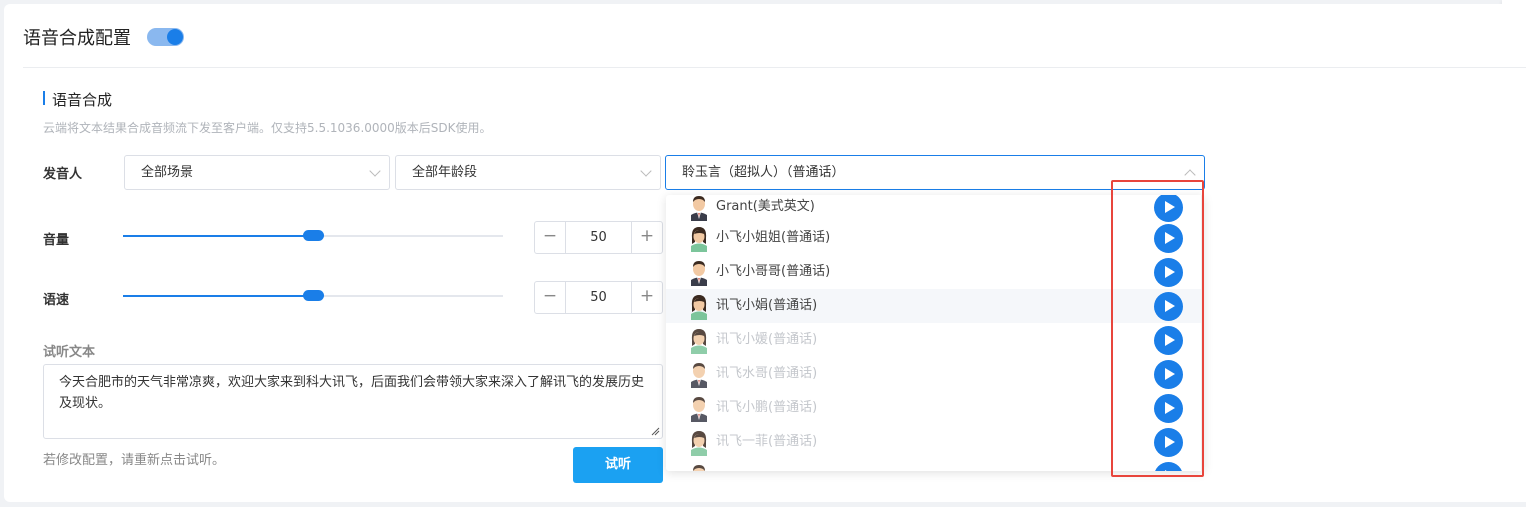  I want to click on page-title: 语音合成配置, so click(77, 38).